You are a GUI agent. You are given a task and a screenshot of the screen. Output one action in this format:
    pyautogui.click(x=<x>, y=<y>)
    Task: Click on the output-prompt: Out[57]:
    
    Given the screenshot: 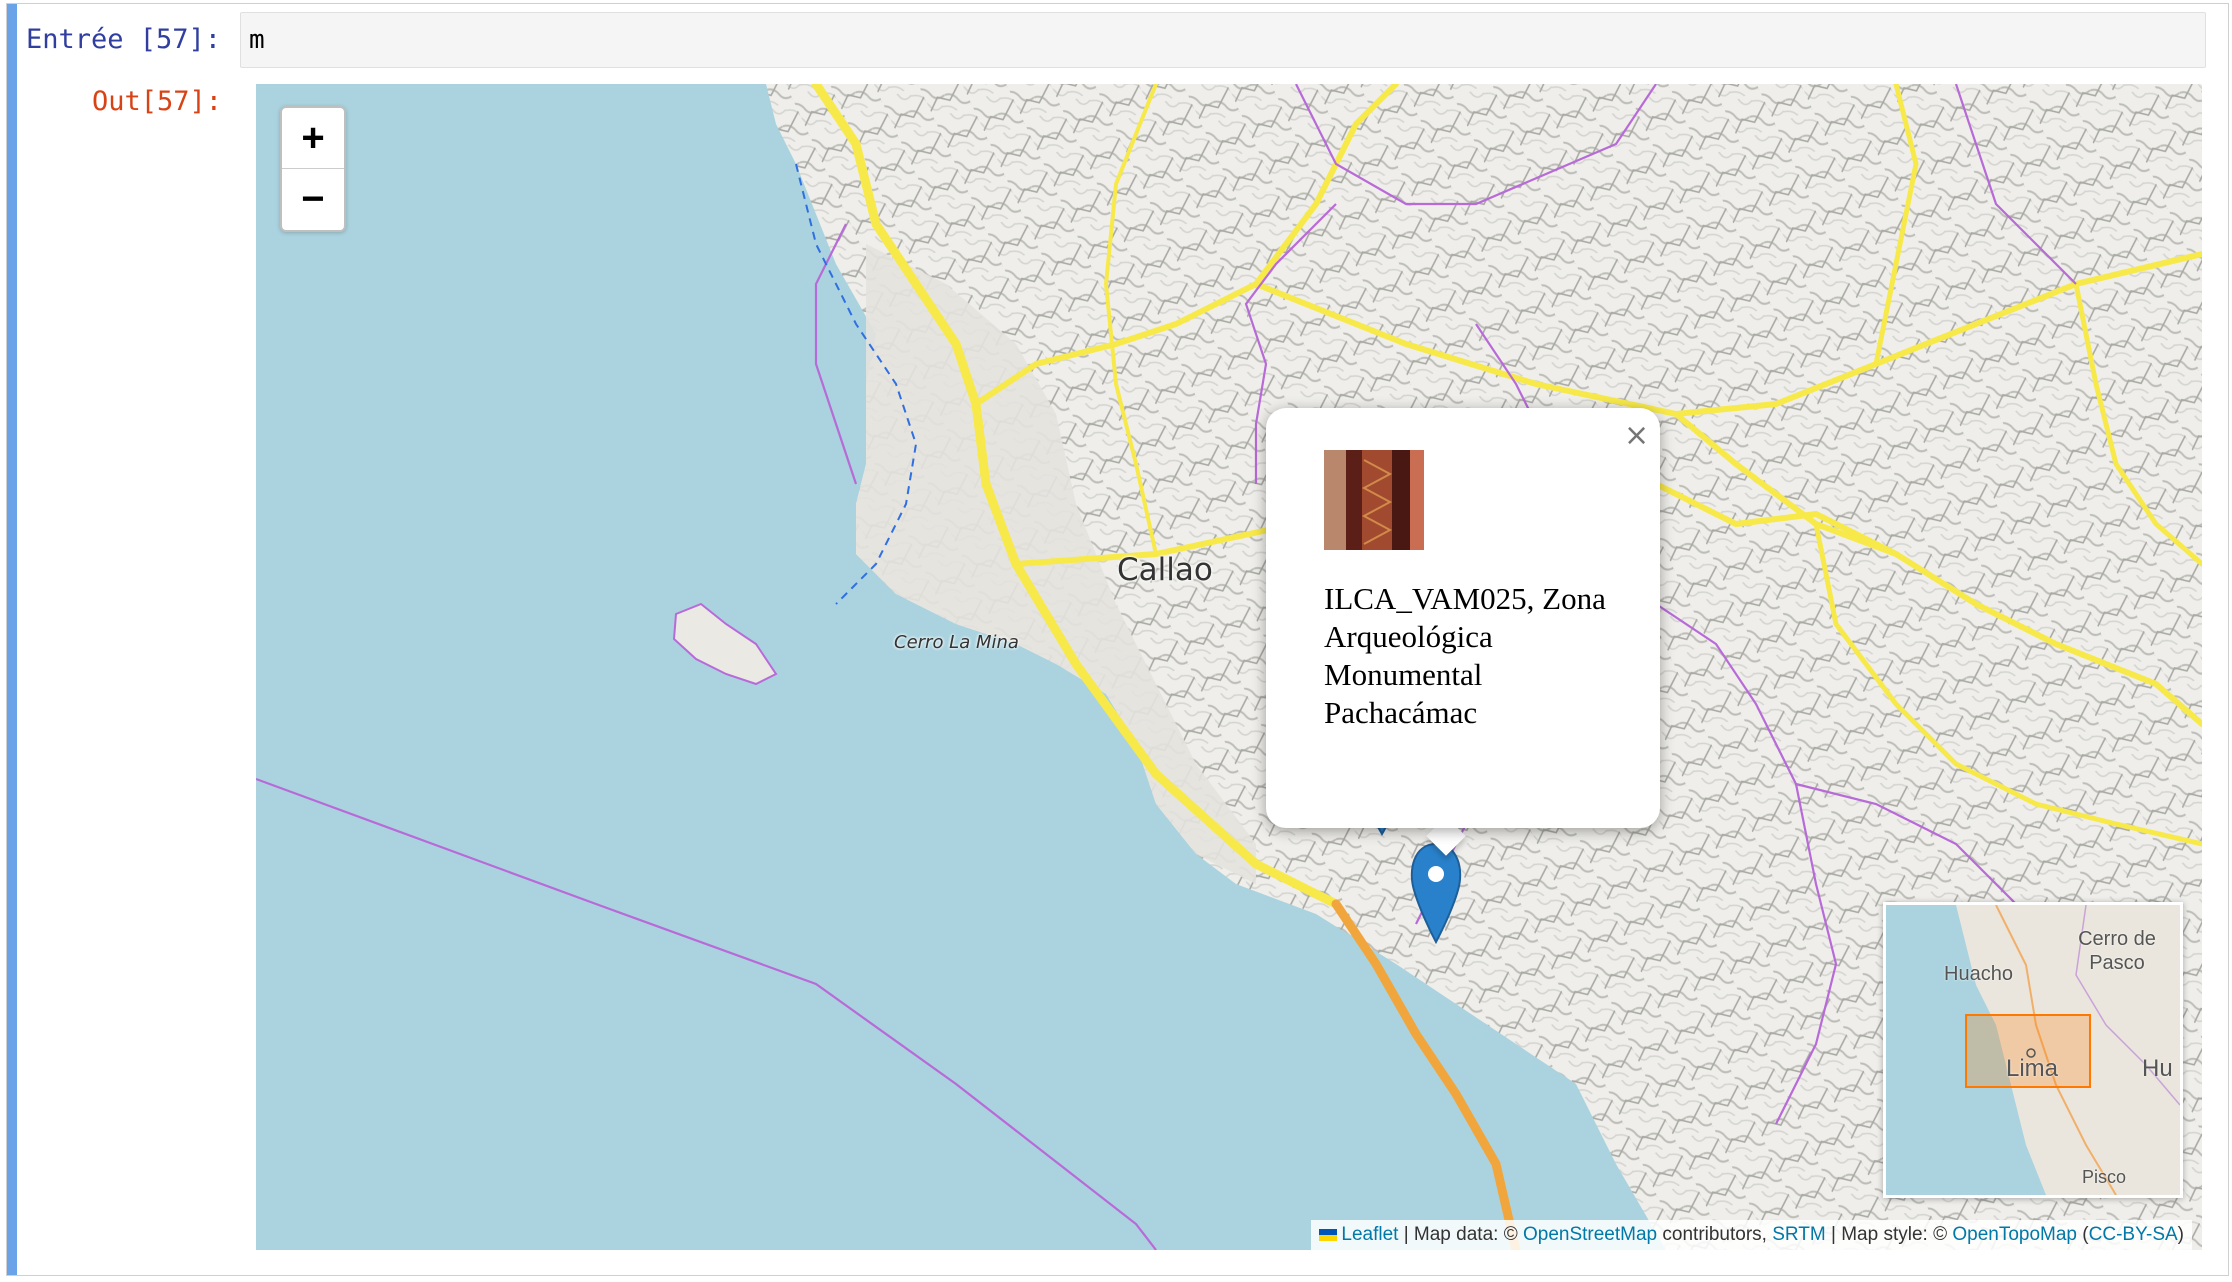 What is the action you would take?
    pyautogui.click(x=157, y=101)
    